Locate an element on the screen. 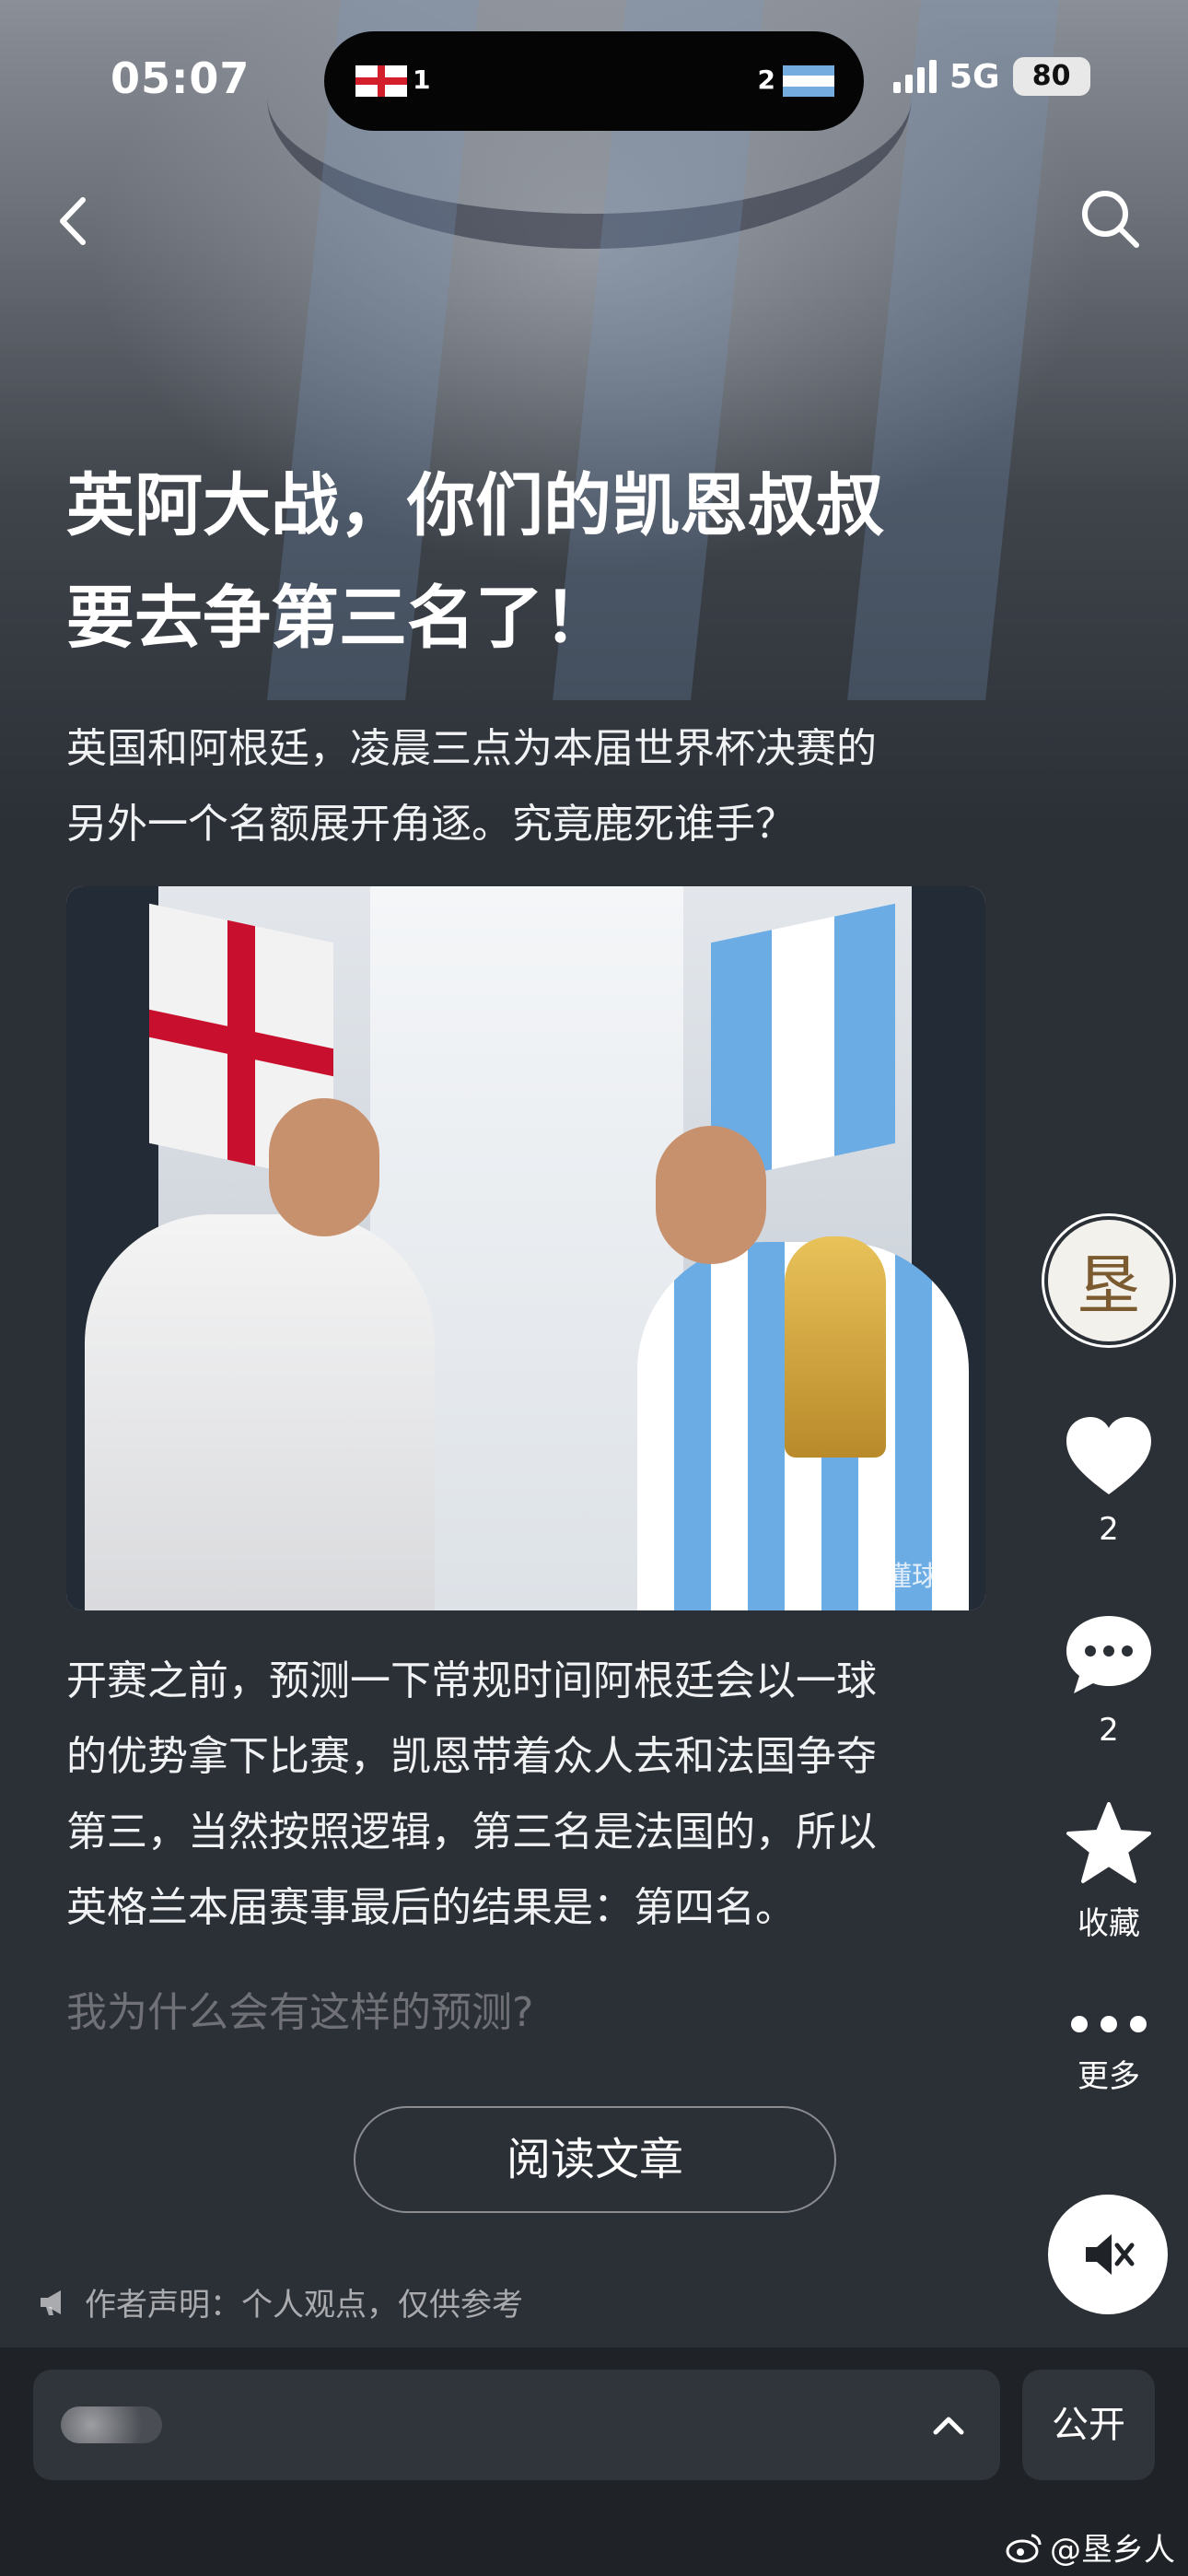 The image size is (1188, 2576). megaphone-icon is located at coordinates (51, 2302).